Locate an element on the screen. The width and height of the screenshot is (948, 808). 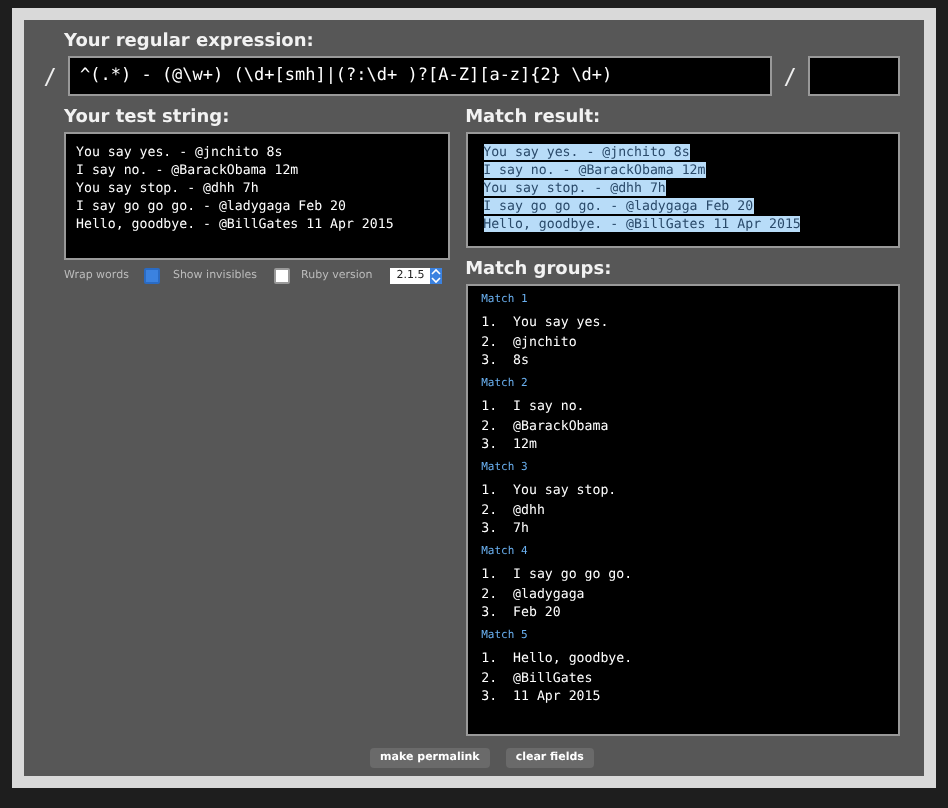
regex-label: Your regular expression: is located at coordinates (190, 42).